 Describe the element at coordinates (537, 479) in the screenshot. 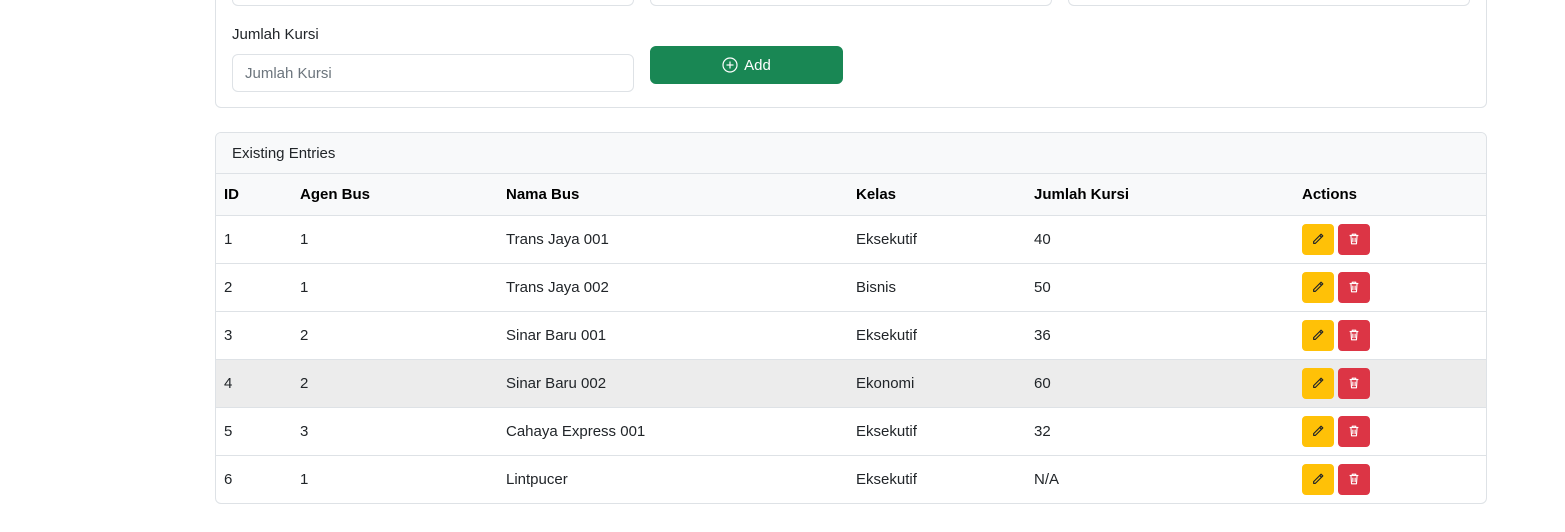

I see `cell-nama-bus: Lintpucer` at that location.